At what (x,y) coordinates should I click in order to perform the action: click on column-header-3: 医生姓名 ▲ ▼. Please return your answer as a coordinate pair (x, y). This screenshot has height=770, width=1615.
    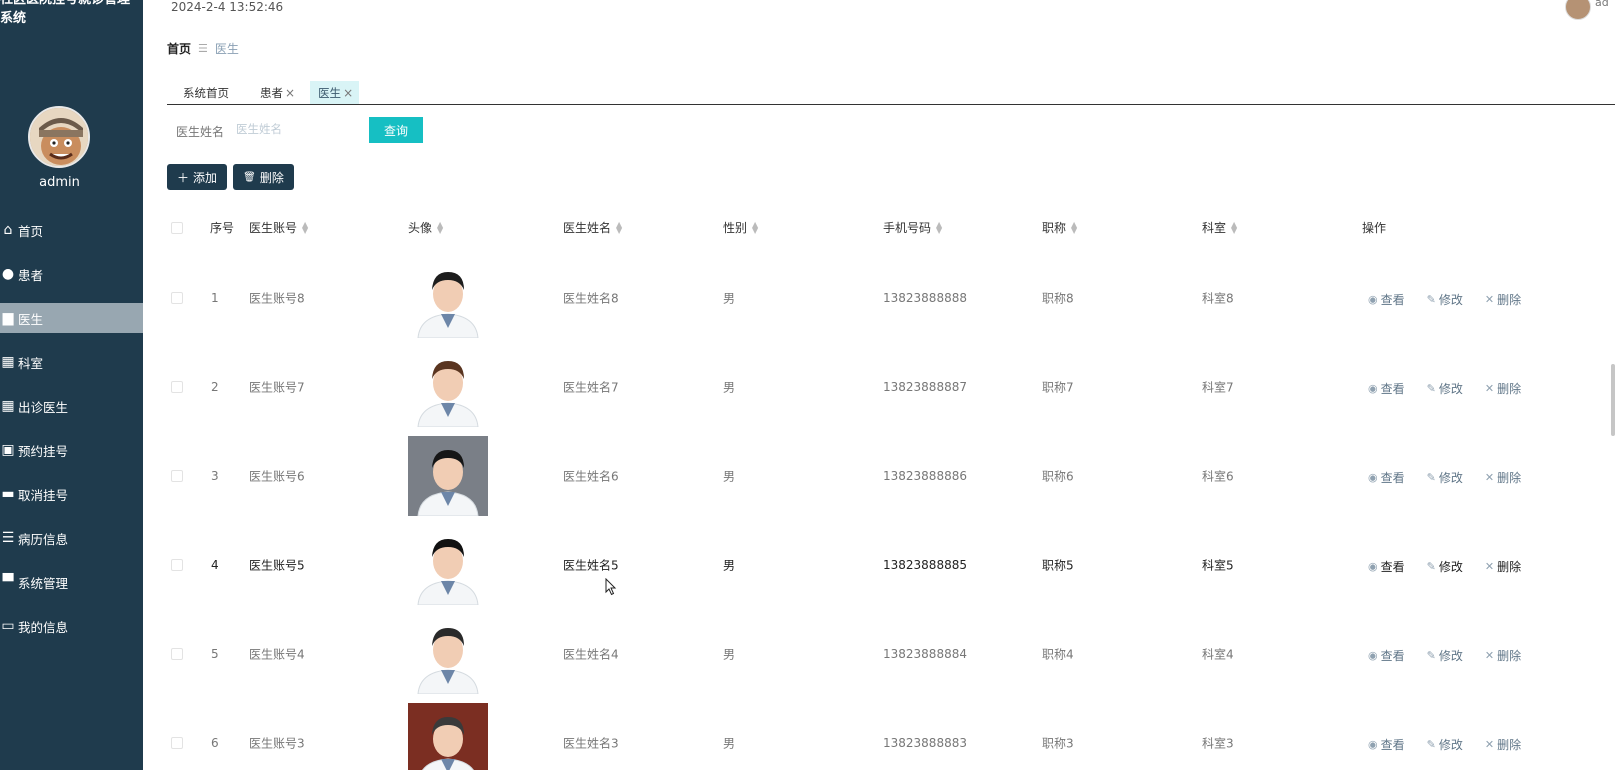
    Looking at the image, I should click on (592, 227).